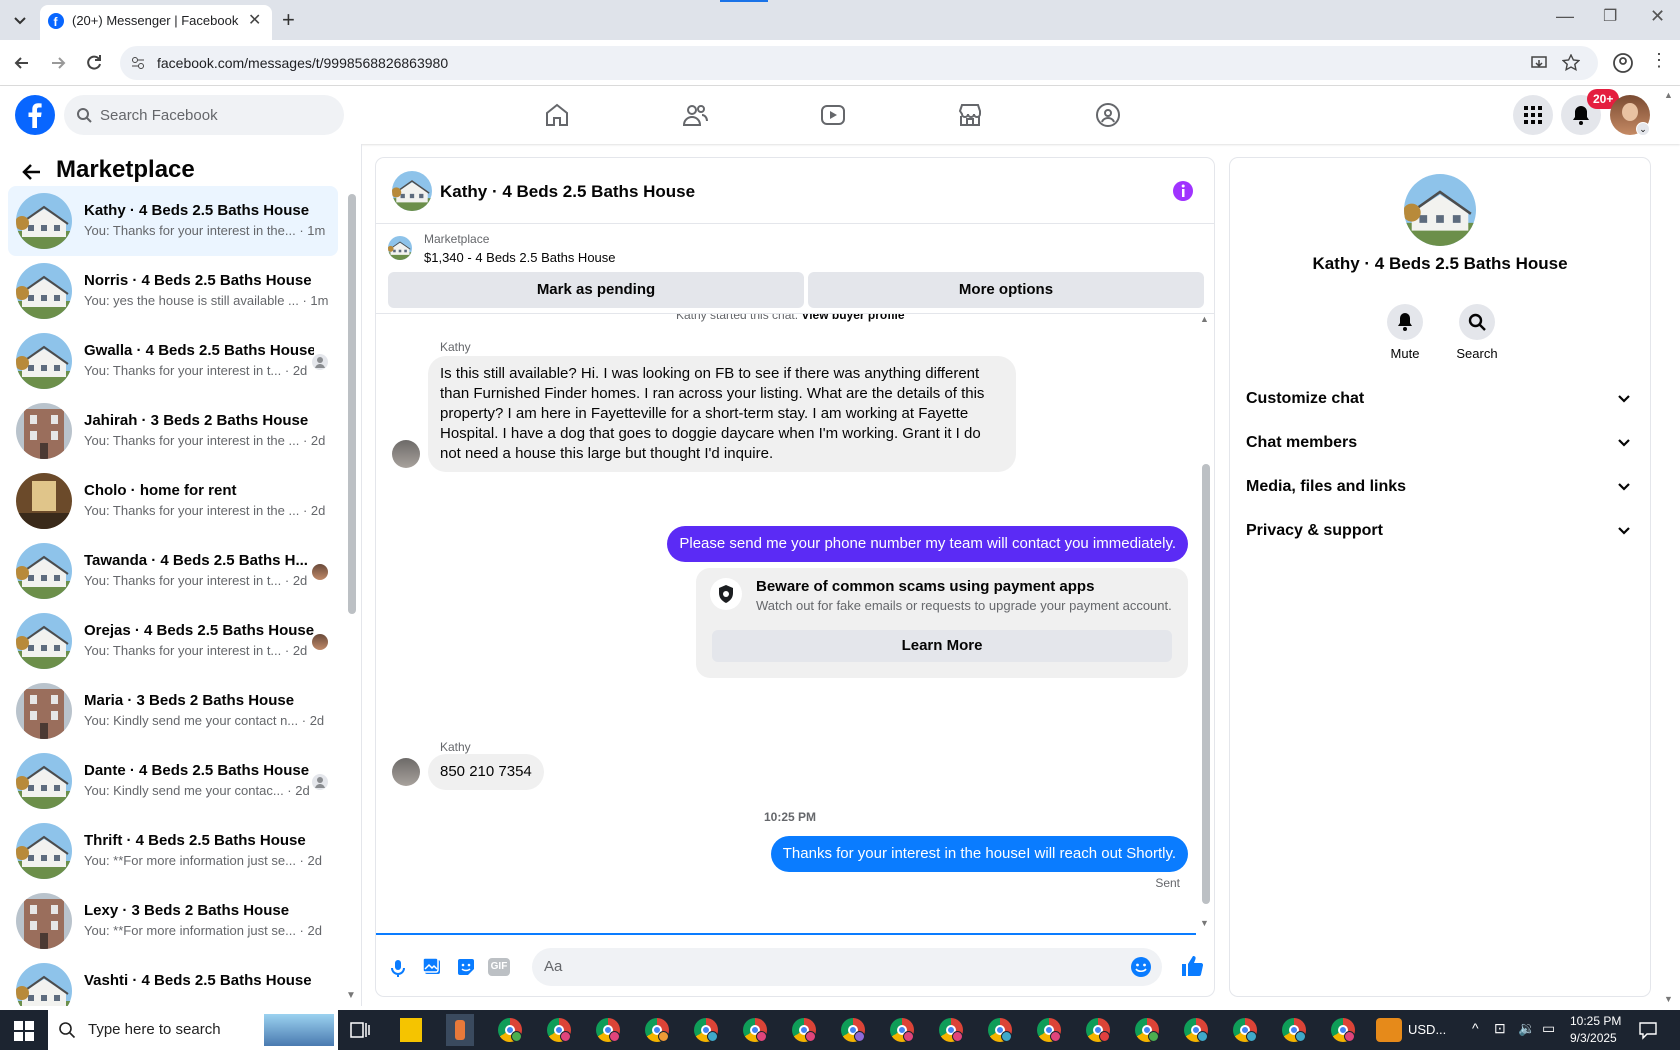 This screenshot has width=1680, height=1050. What do you see at coordinates (1440, 210) in the screenshot?
I see `info-avatar` at bounding box center [1440, 210].